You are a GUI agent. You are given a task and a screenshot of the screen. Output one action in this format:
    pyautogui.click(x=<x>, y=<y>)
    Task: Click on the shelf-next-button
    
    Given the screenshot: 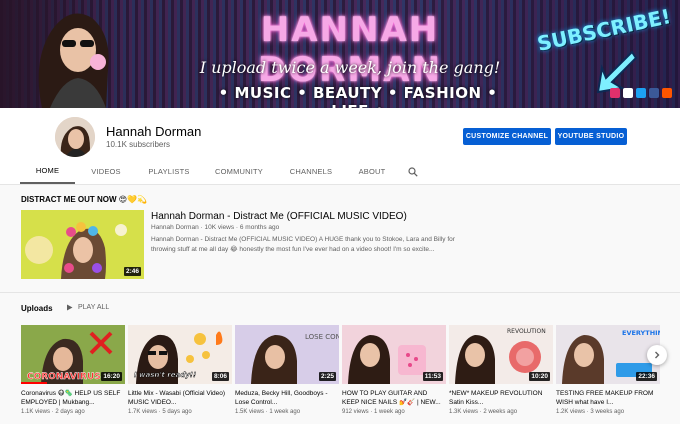 What is the action you would take?
    pyautogui.click(x=657, y=355)
    